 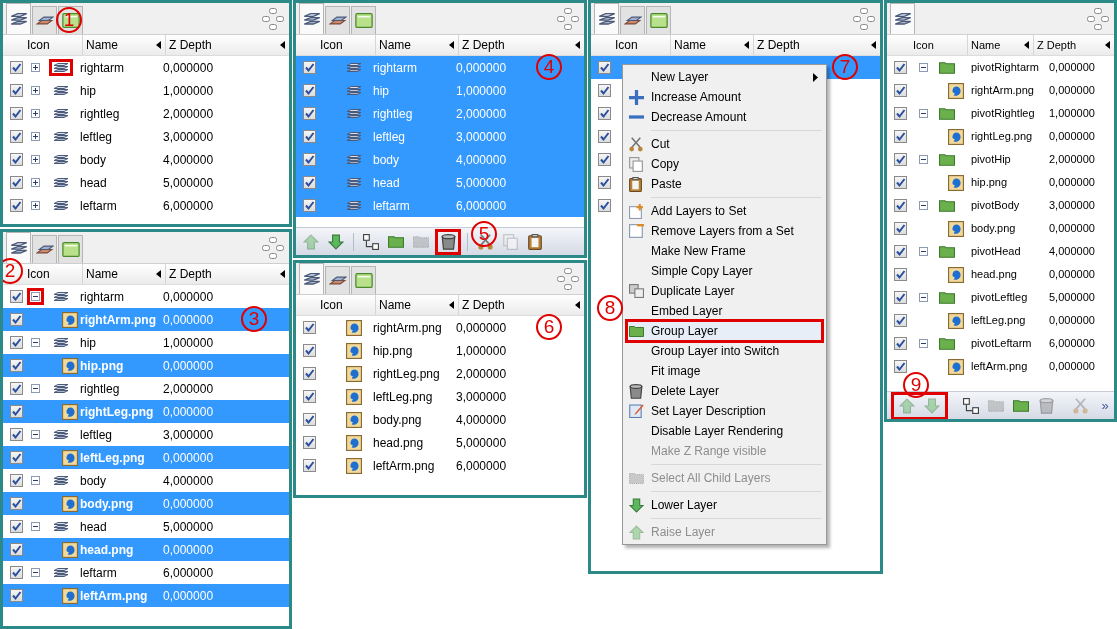 What do you see at coordinates (1005, 68) in the screenshot?
I see `layer-name: pivotRightarm` at bounding box center [1005, 68].